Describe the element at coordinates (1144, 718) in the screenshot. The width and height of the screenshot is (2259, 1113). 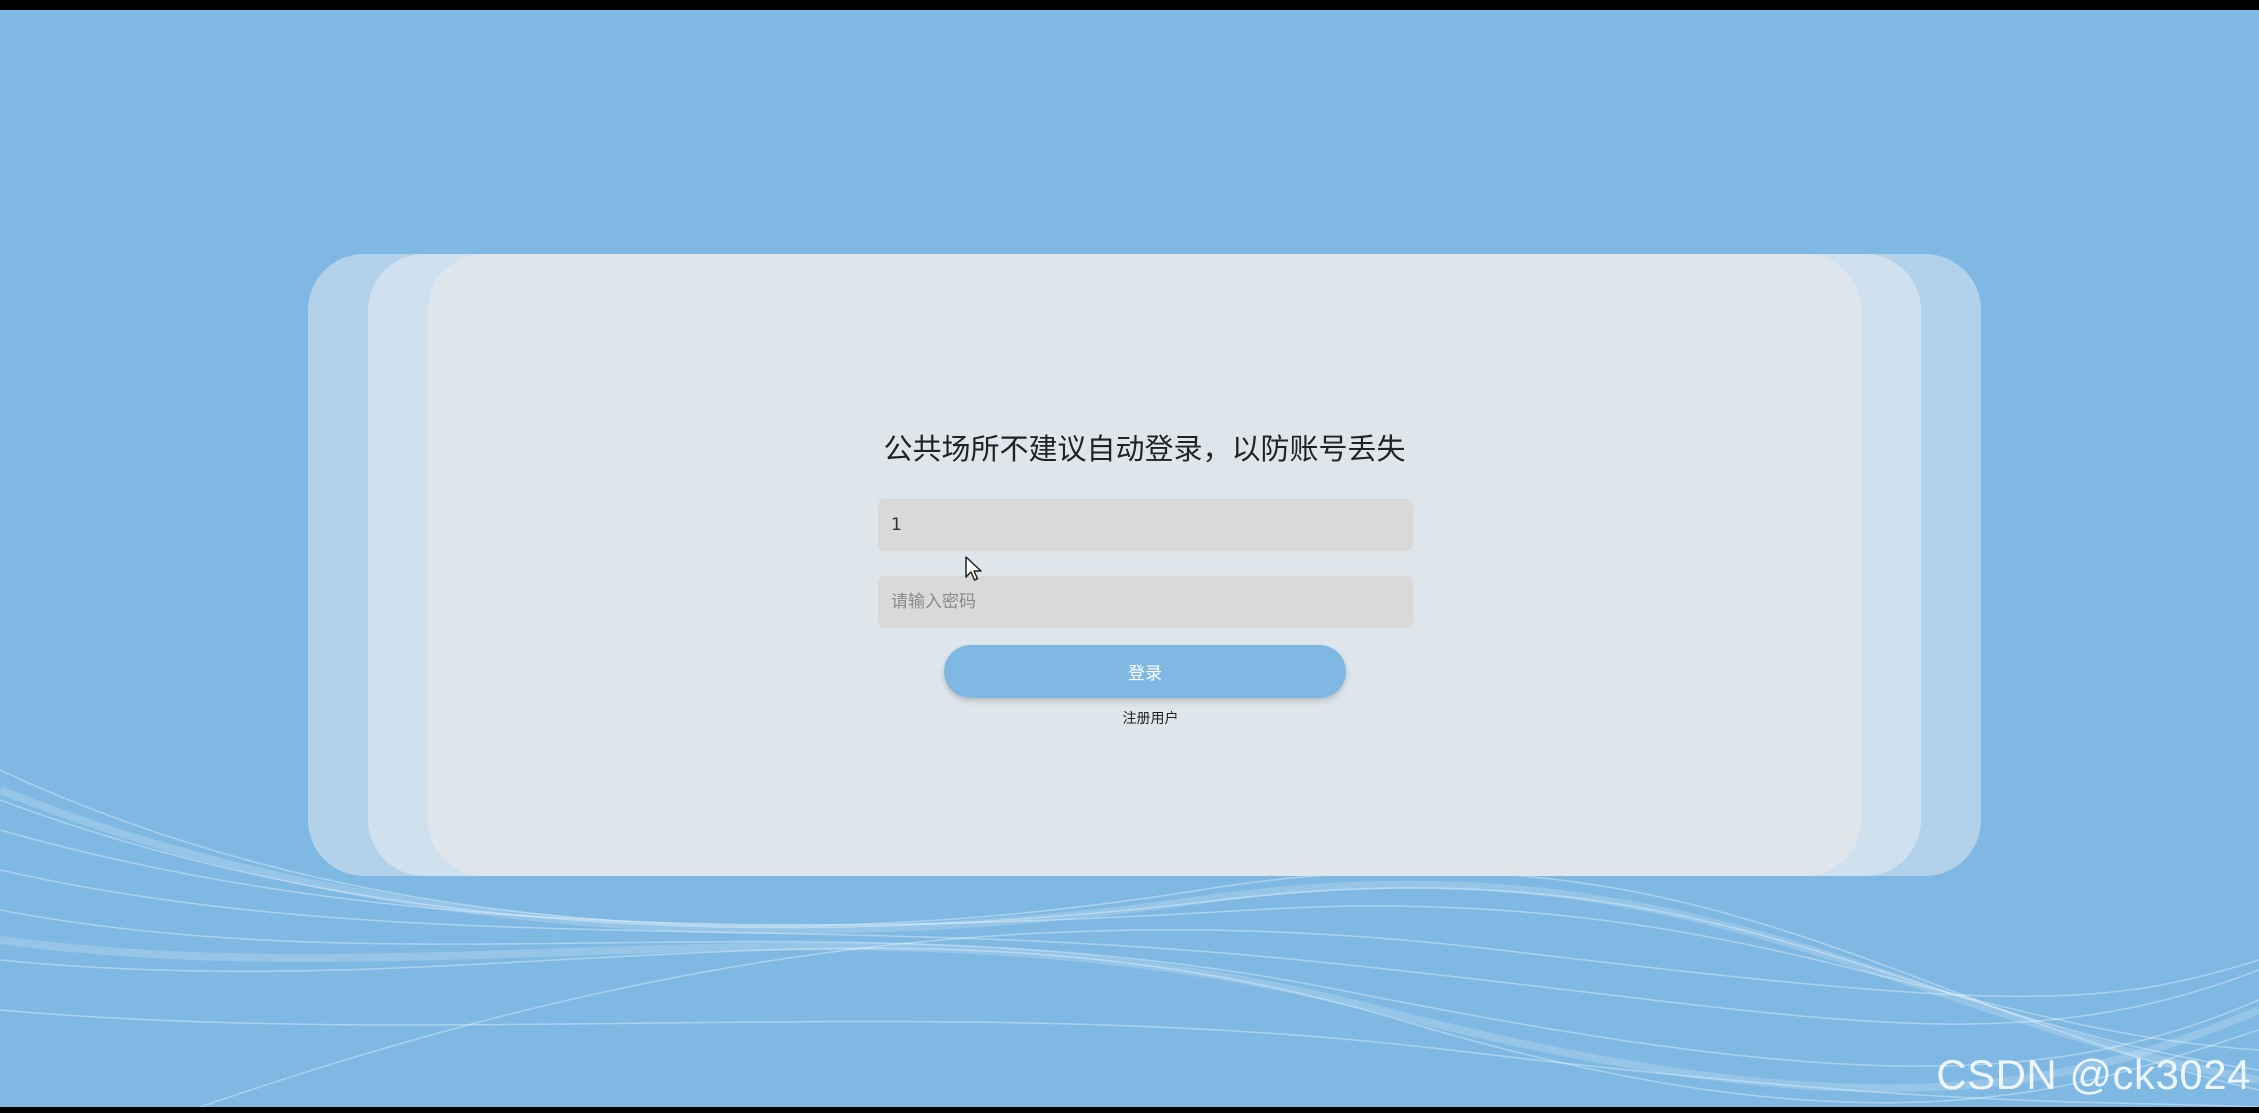
I see `register-link: 注册用户` at that location.